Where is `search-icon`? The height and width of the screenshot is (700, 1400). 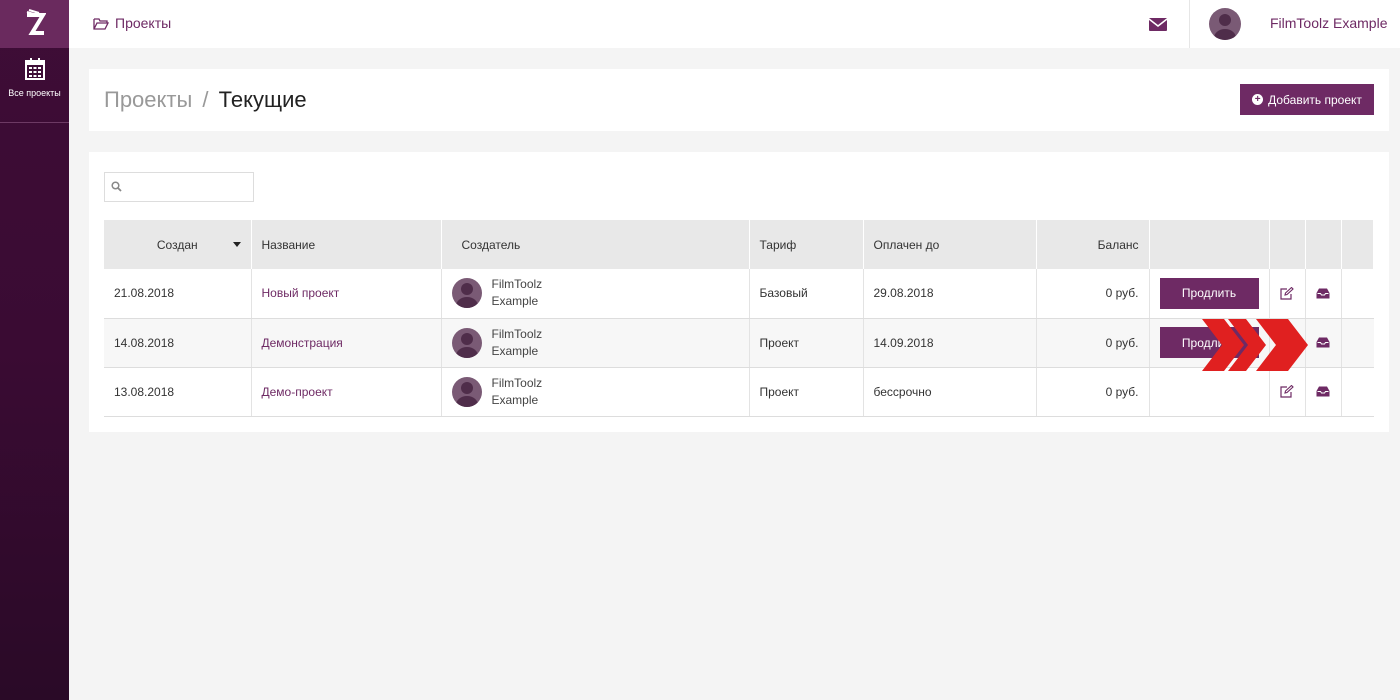 search-icon is located at coordinates (116, 186).